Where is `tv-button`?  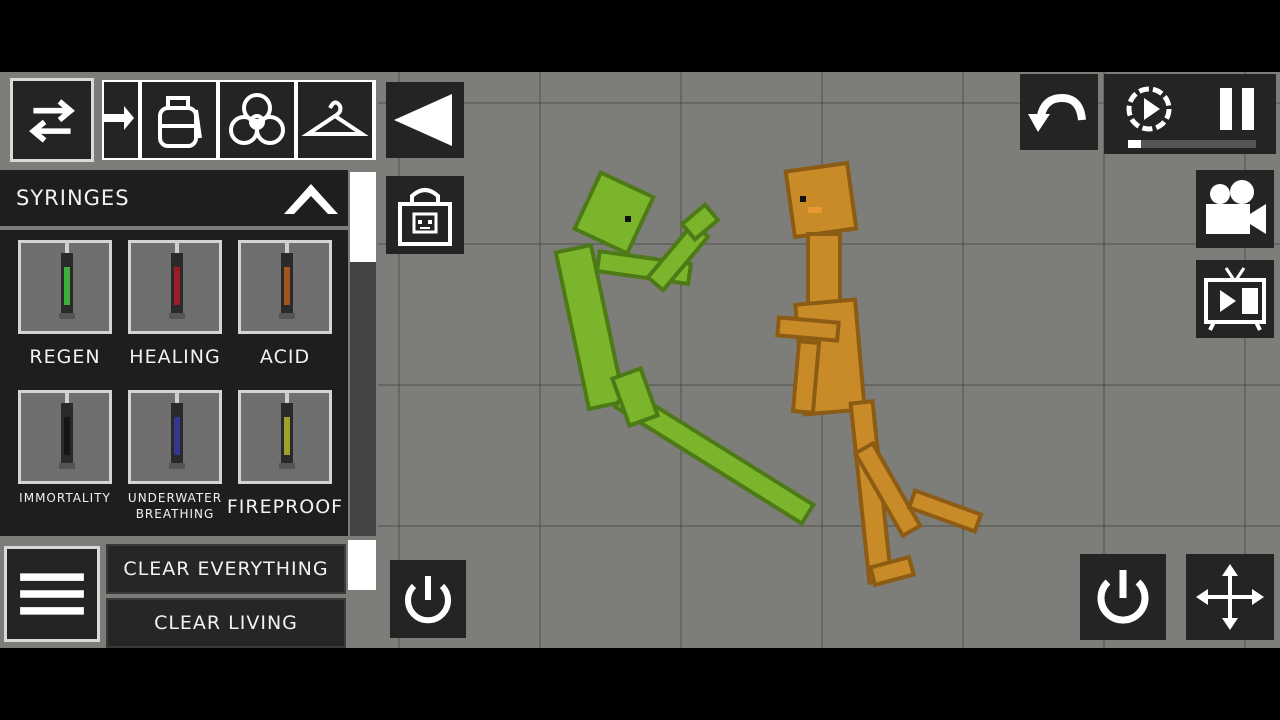
tv-button is located at coordinates (1235, 299).